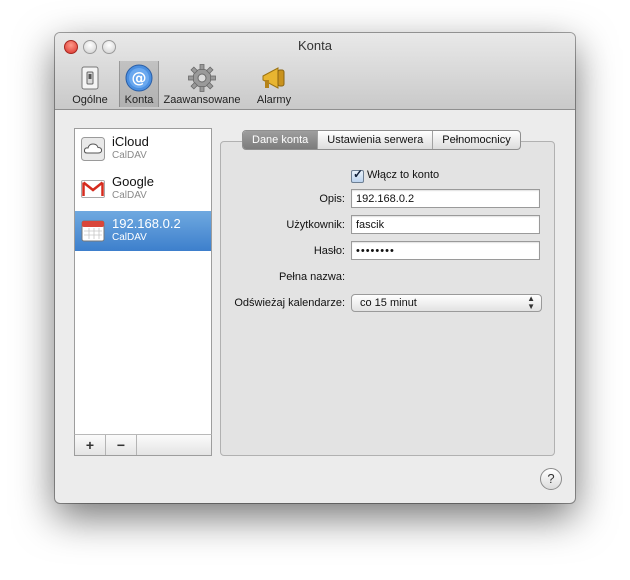  I want to click on account-name: 192.168.0.2, so click(146, 223).